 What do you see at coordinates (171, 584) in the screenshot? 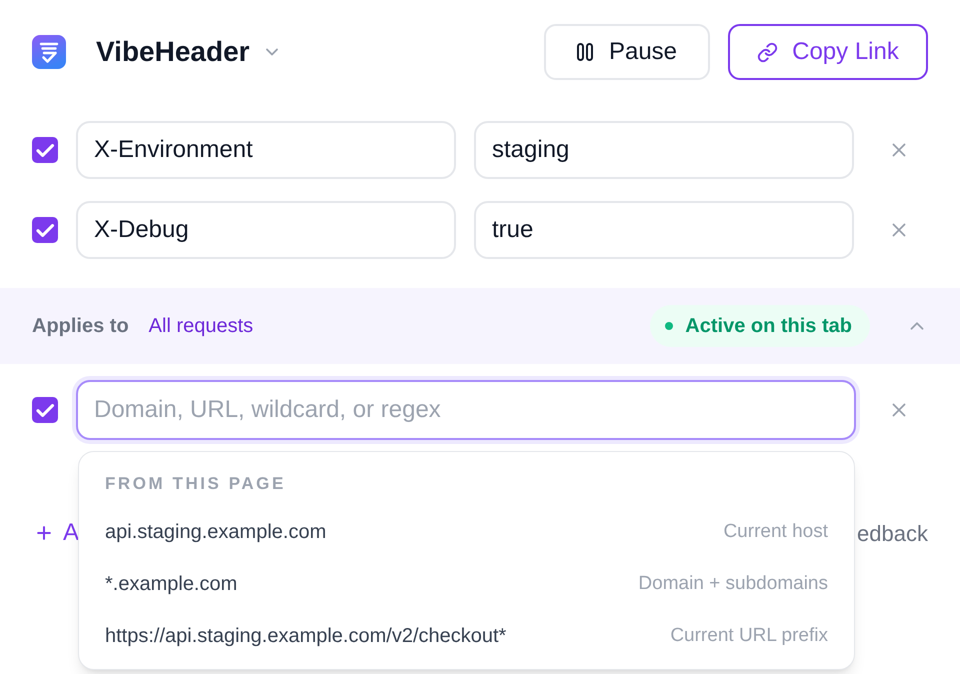
I see `suggestion-option: *.example.com` at bounding box center [171, 584].